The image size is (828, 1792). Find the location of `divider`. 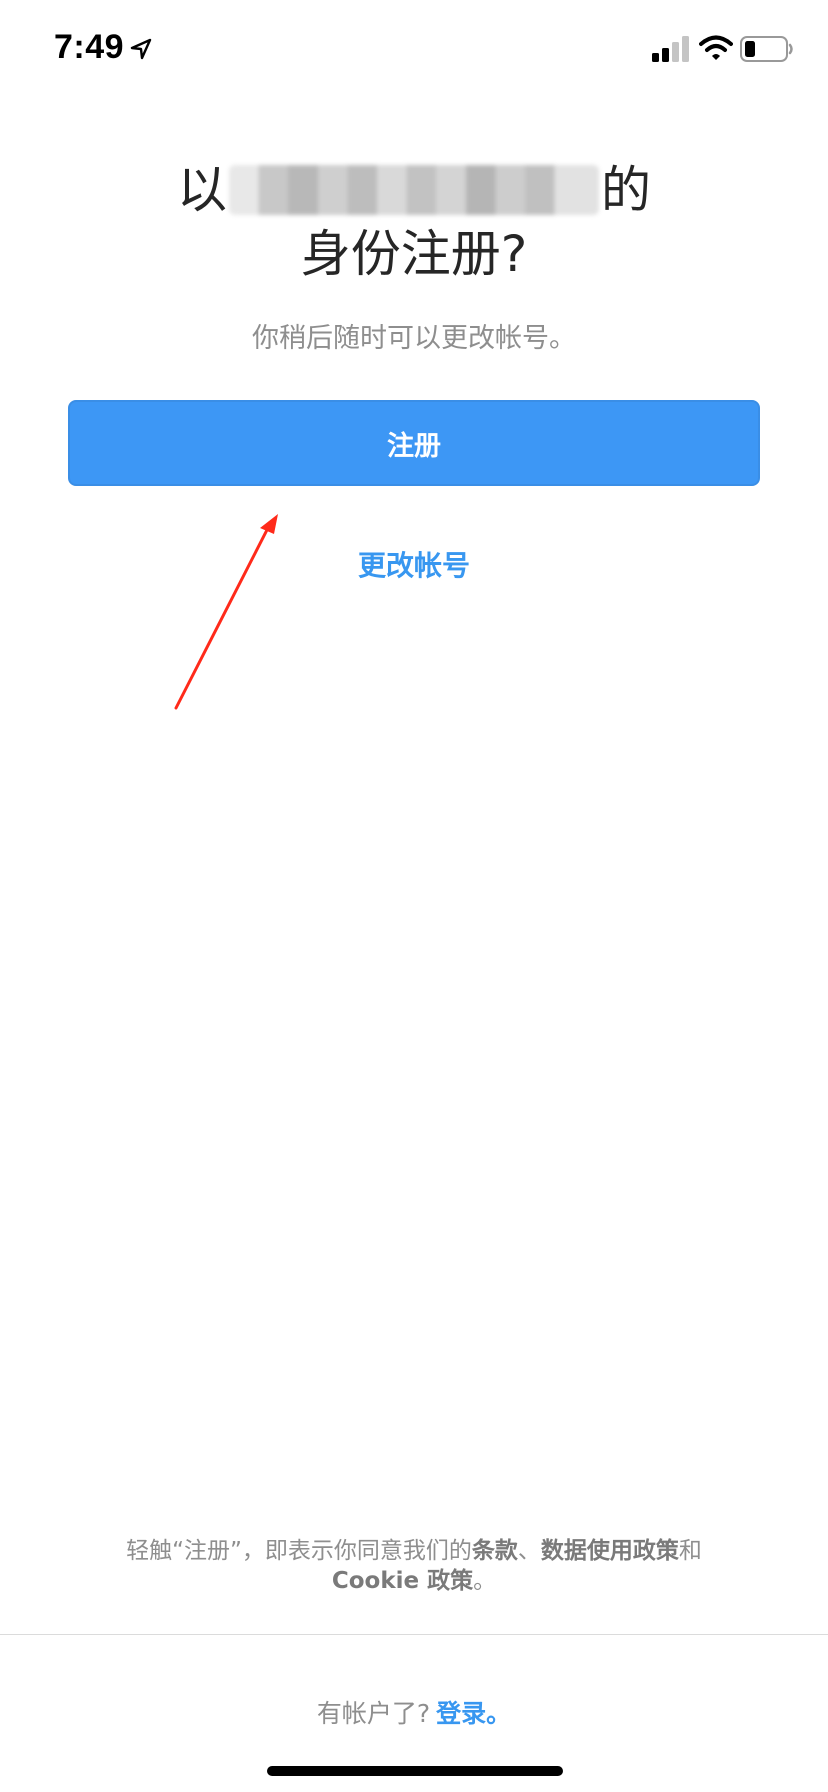

divider is located at coordinates (414, 1634).